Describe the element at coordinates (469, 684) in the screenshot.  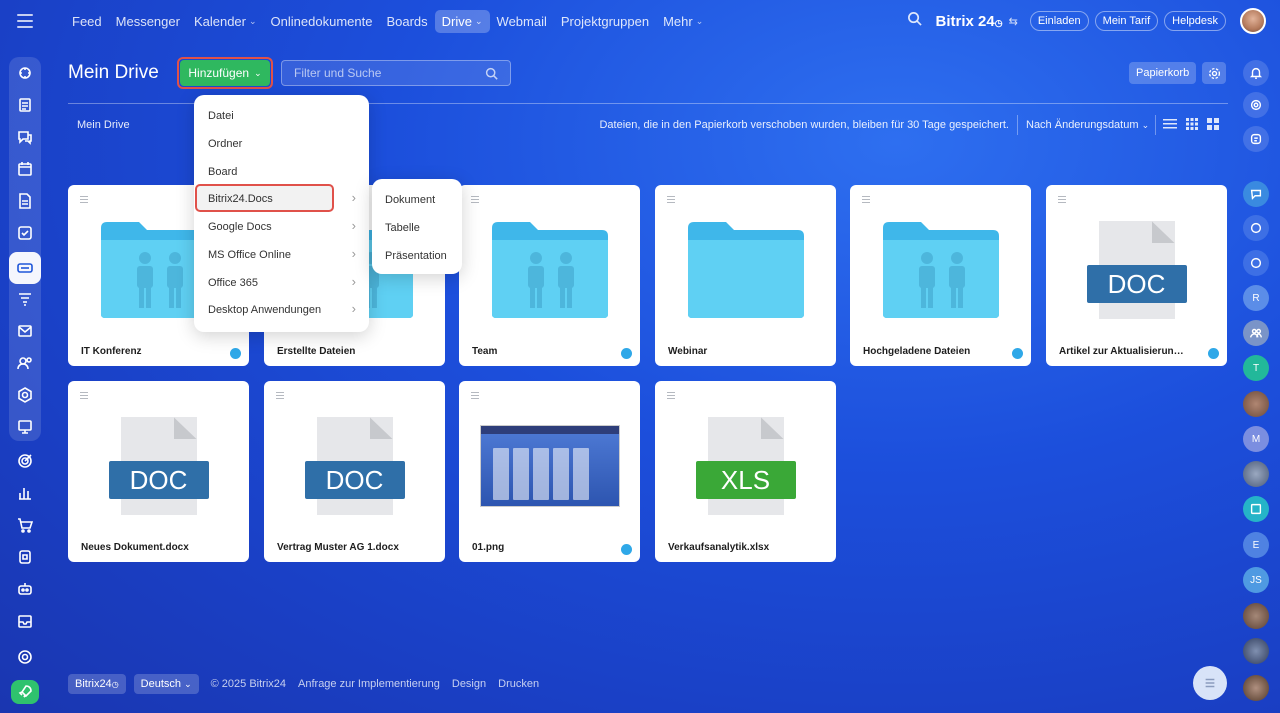
I see `design-link: Design` at that location.